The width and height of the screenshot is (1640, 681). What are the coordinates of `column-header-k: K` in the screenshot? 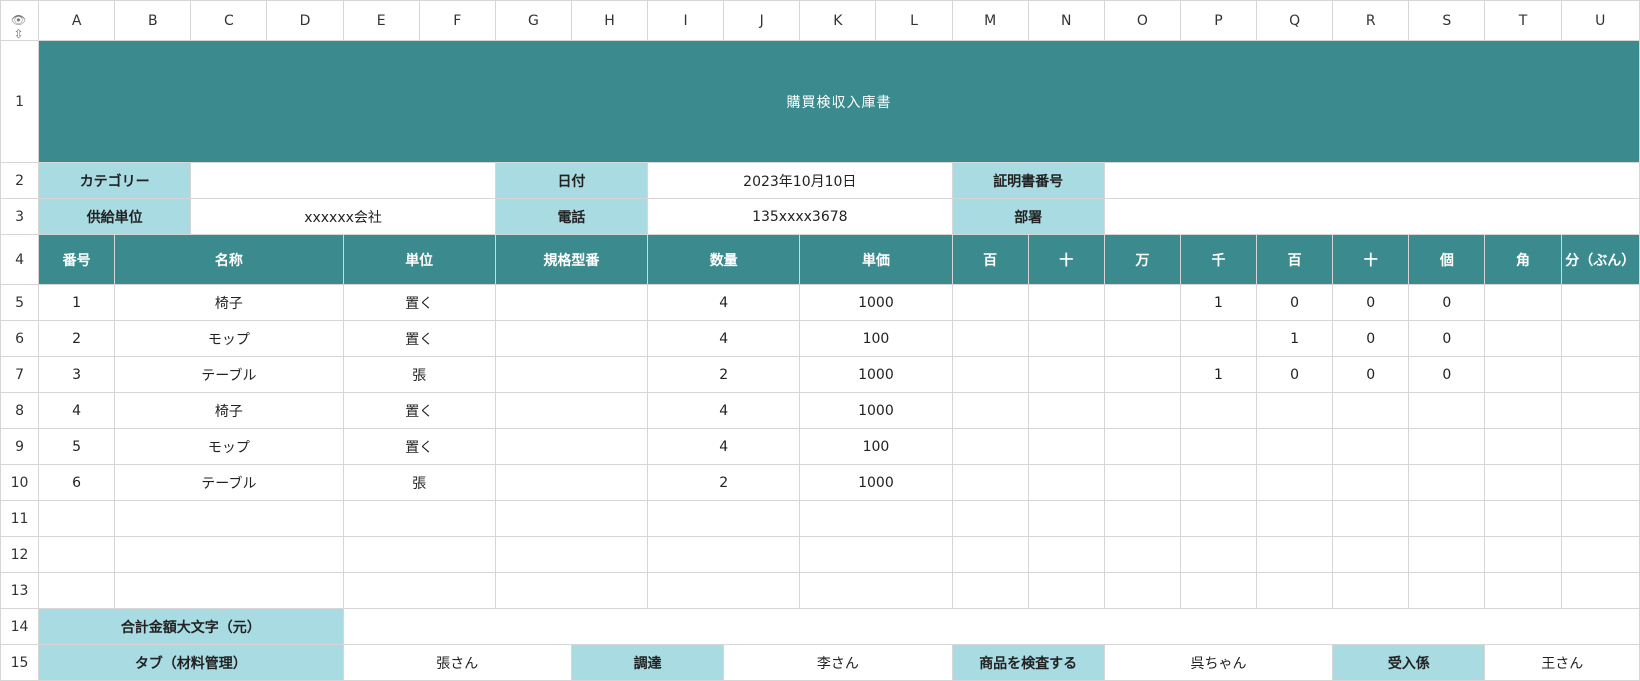 It's located at (838, 20).